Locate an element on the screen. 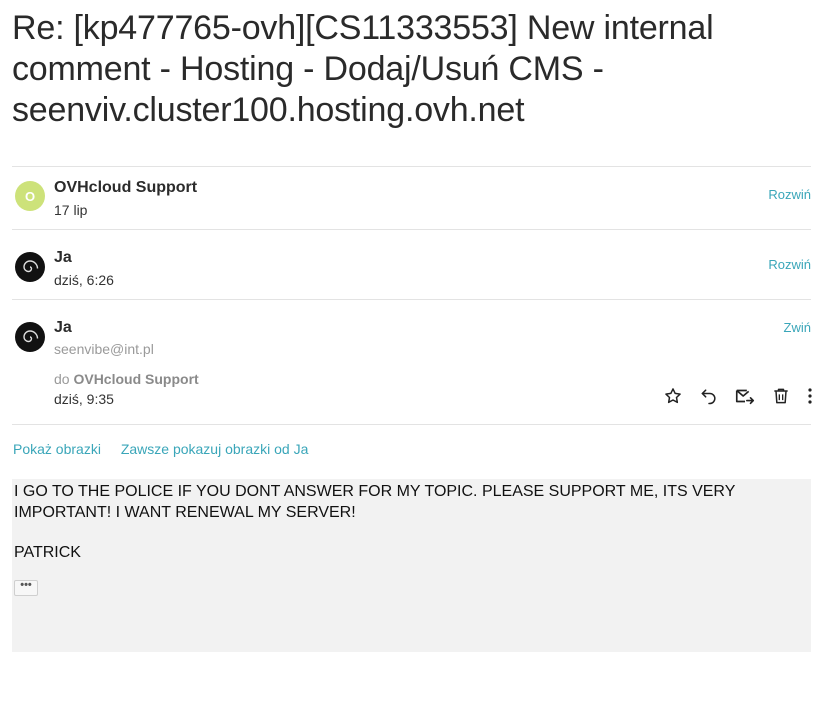 This screenshot has width=837, height=708. divider is located at coordinates (411, 424).